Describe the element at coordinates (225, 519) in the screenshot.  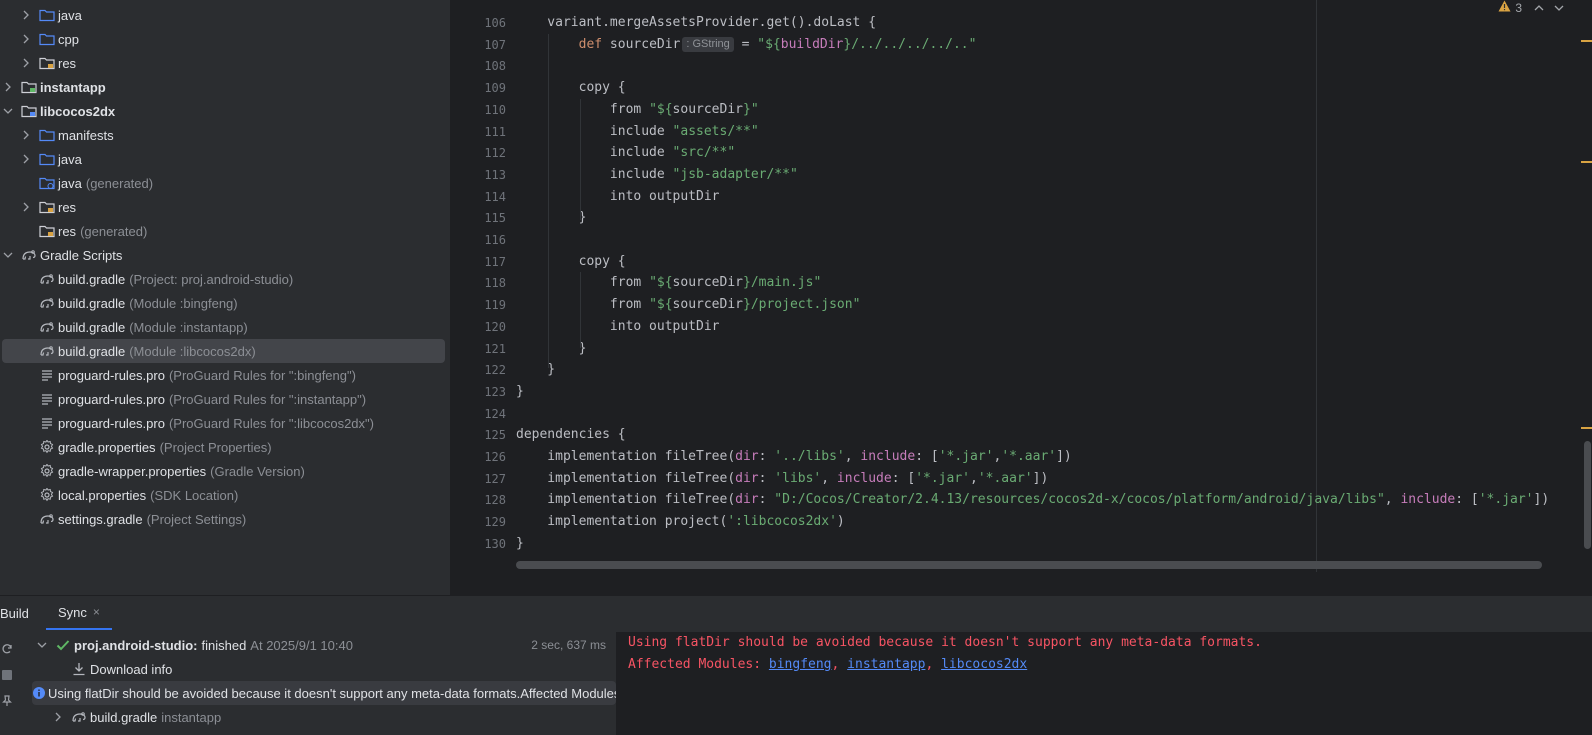
I see `tree-item-settings-gradle: settings.gradle (Project Settings)` at that location.